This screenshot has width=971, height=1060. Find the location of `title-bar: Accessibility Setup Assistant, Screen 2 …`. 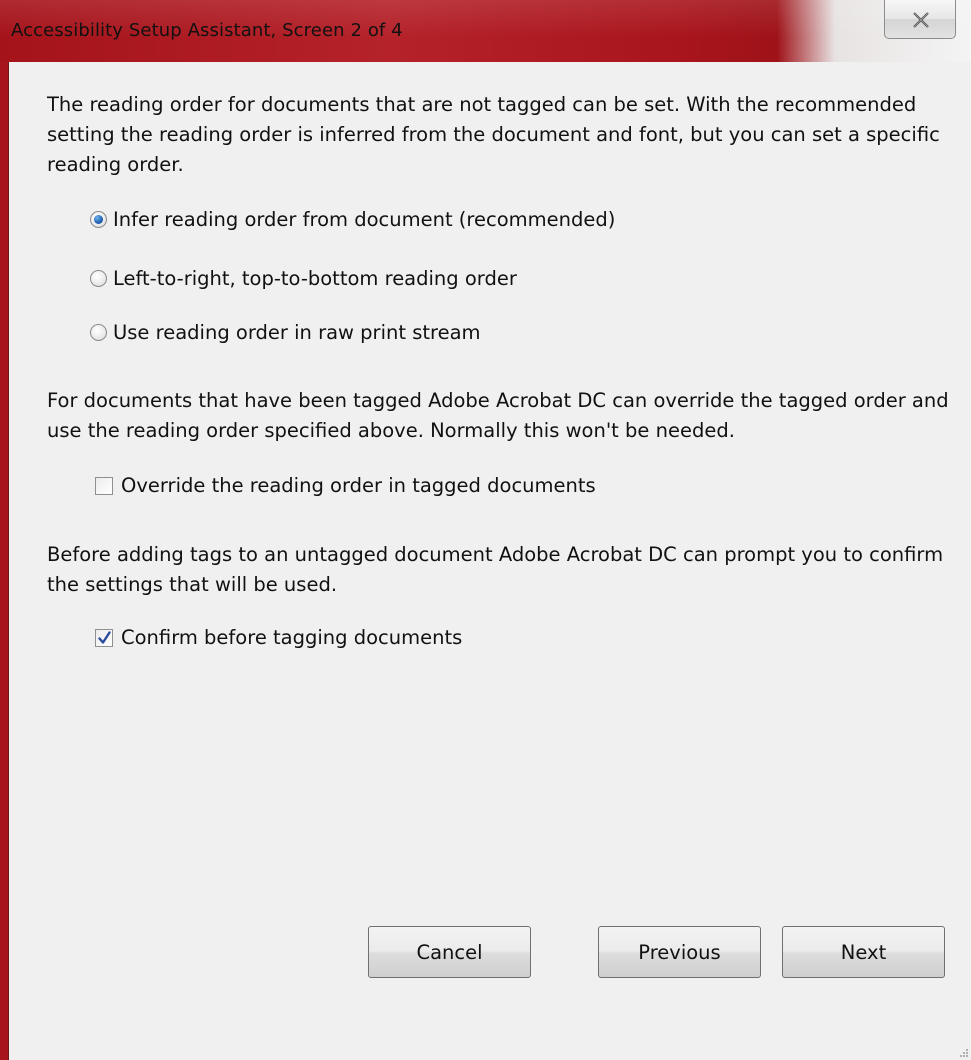

title-bar: Accessibility Setup Assistant, Screen 2 … is located at coordinates (485, 31).